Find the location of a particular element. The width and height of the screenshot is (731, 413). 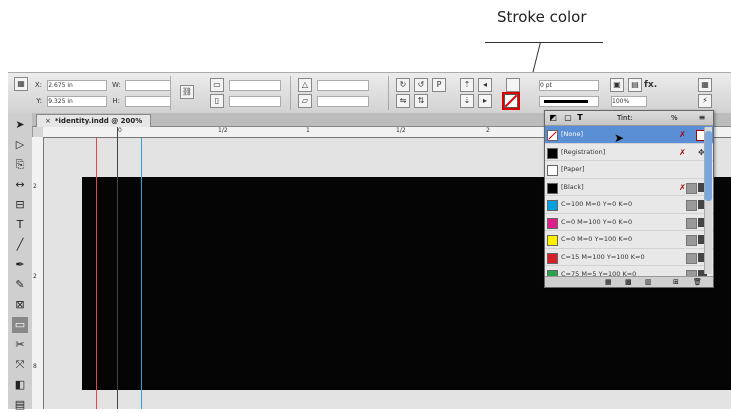

line-tool-icon: ╱ is located at coordinates (20, 245).